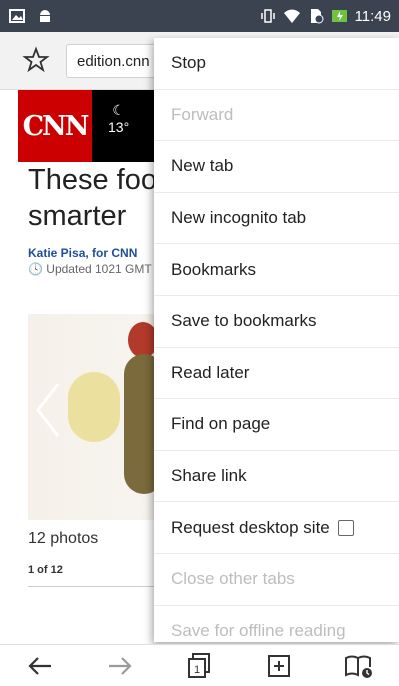 The width and height of the screenshot is (399, 686). Describe the element at coordinates (45, 16) in the screenshot. I see `android-icon` at that location.